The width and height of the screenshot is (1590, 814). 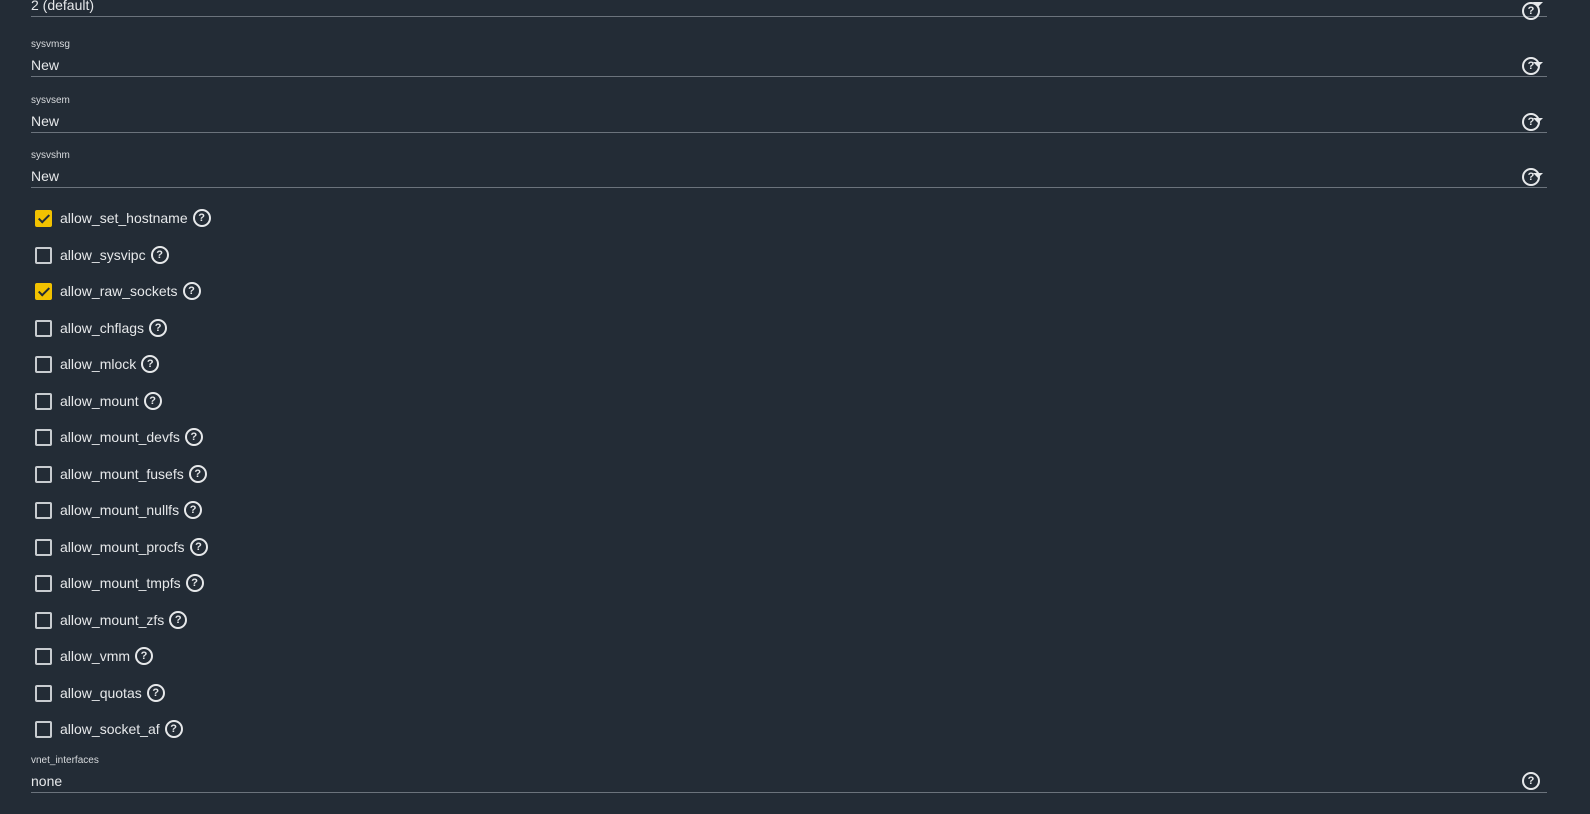 I want to click on checkbox-allow-vmm: allow_vmm ?, so click(x=94, y=656).